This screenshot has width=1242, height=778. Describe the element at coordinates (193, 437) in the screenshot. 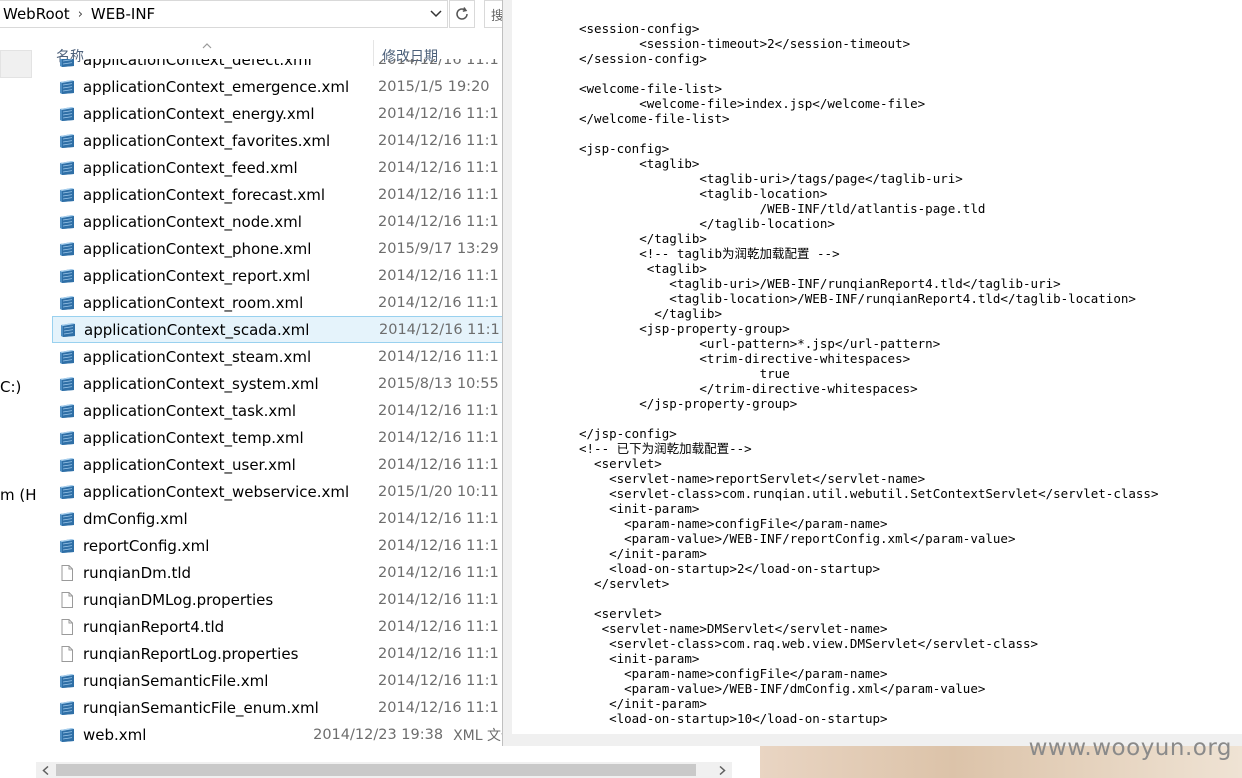

I see `file-name: applicationContext_temp.xml` at that location.